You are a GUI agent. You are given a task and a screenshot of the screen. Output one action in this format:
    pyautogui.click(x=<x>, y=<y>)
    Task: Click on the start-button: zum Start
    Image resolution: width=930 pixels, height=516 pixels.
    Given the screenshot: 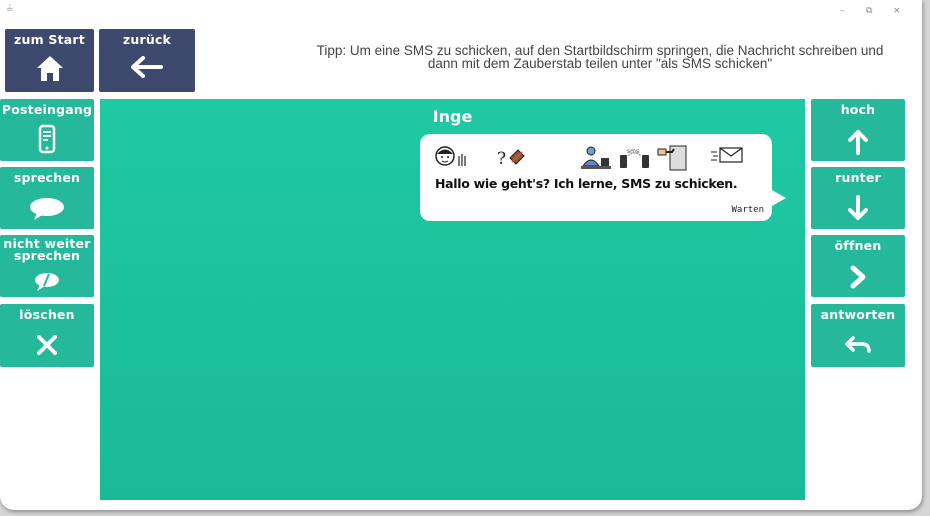 What is the action you would take?
    pyautogui.click(x=49, y=60)
    